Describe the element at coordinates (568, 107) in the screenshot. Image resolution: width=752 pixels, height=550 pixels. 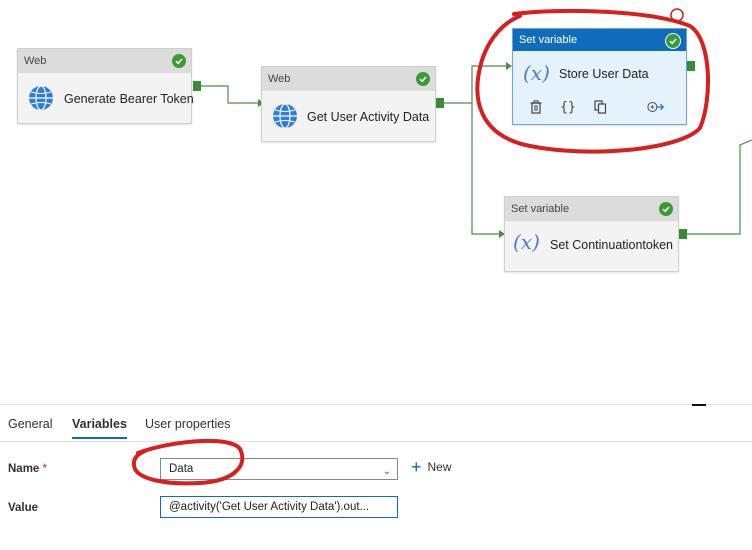
I see `code-icon: {}` at that location.